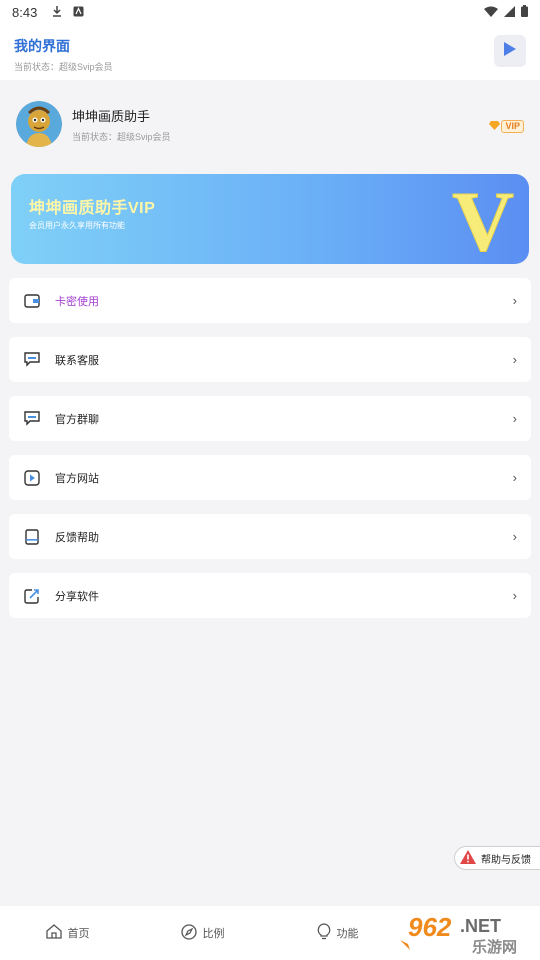 The height and width of the screenshot is (960, 540). I want to click on menu-item-label: 联系客服, so click(77, 360).